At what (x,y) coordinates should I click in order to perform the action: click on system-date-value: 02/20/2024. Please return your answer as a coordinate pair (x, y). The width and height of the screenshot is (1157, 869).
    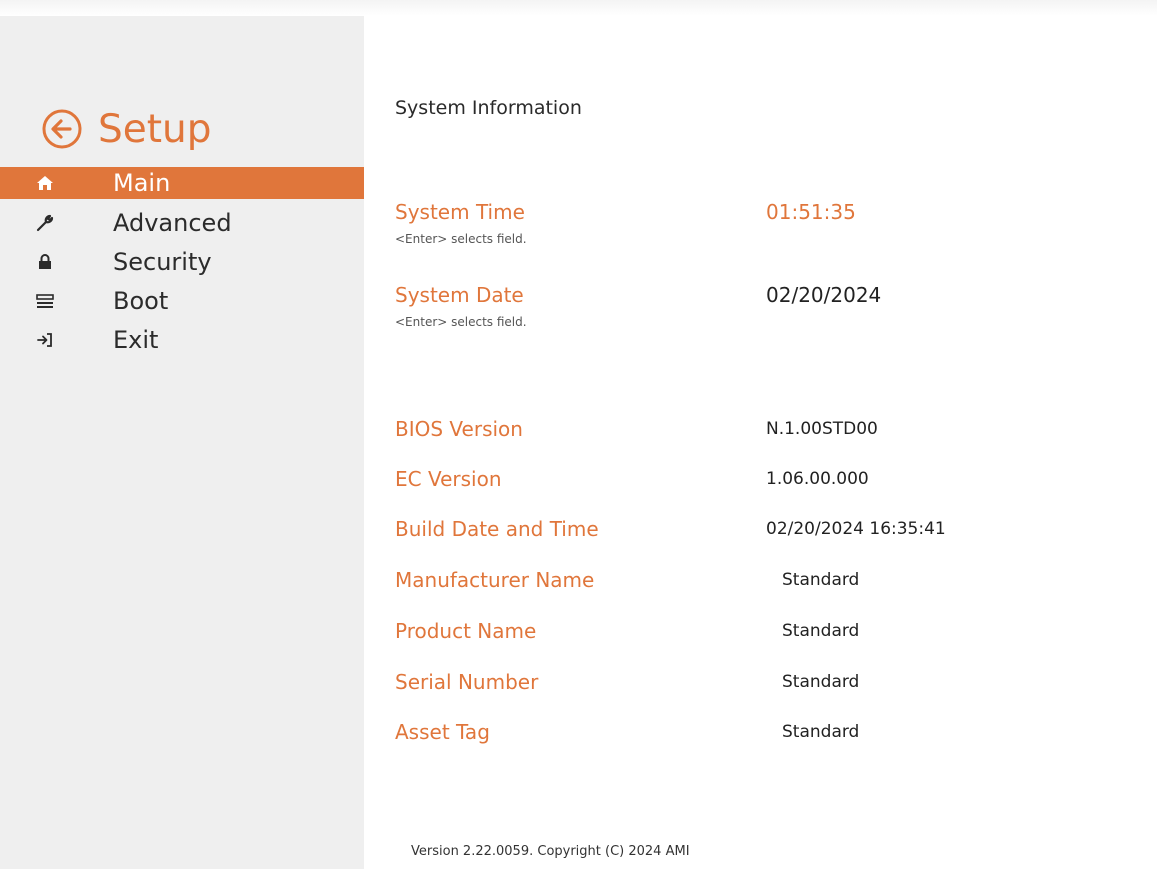
    Looking at the image, I should click on (823, 295).